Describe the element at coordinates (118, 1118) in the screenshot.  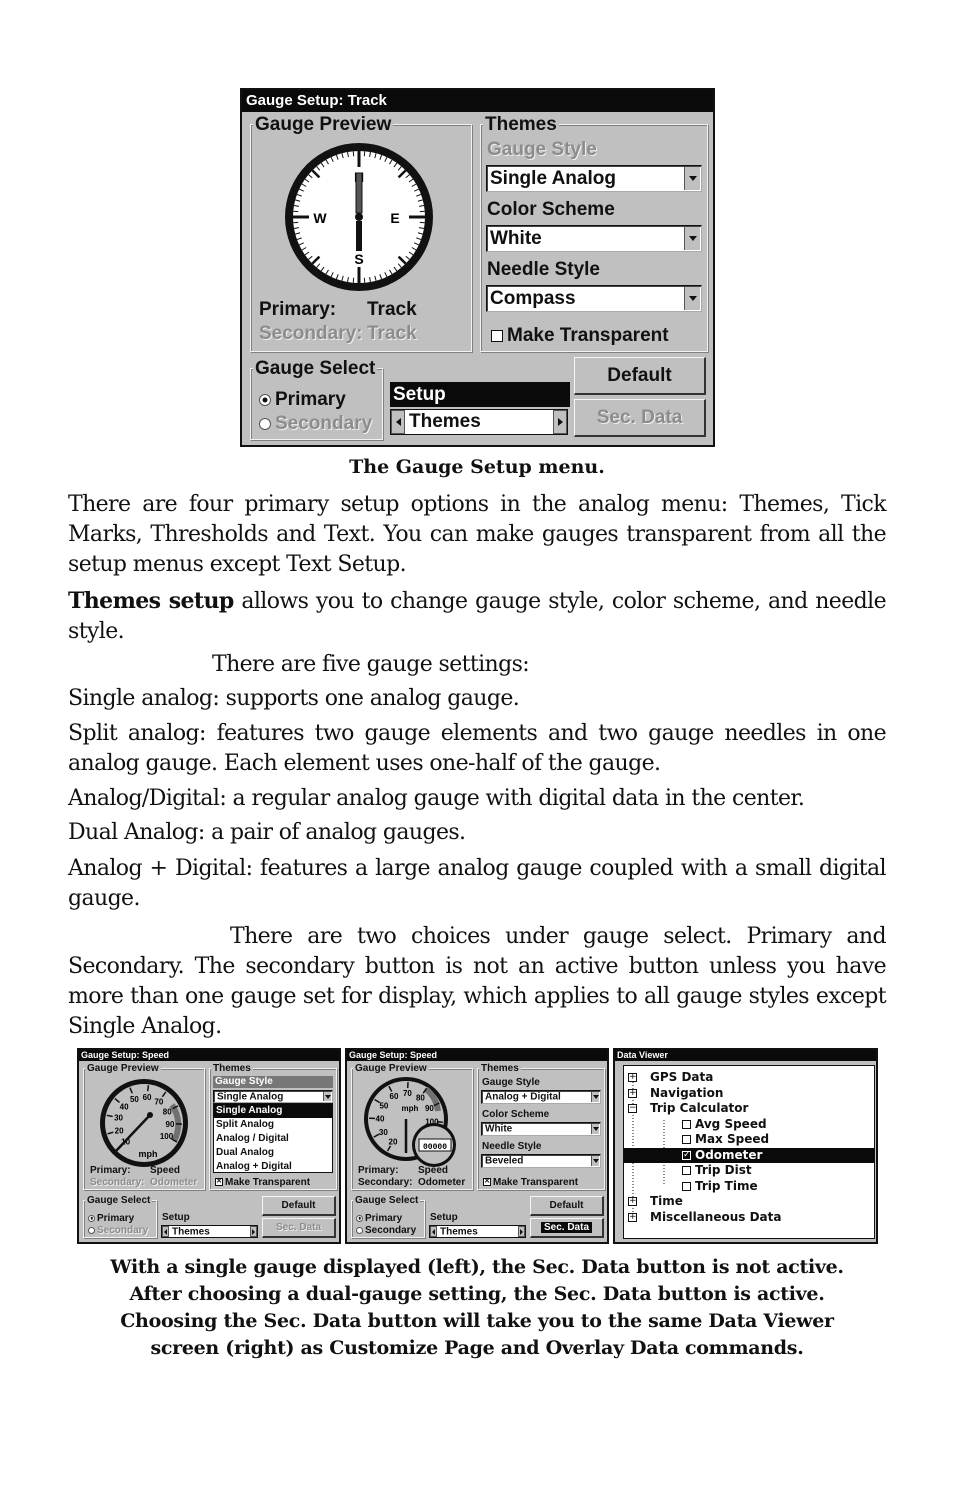
I see `speedometer-tick-label: 30` at that location.